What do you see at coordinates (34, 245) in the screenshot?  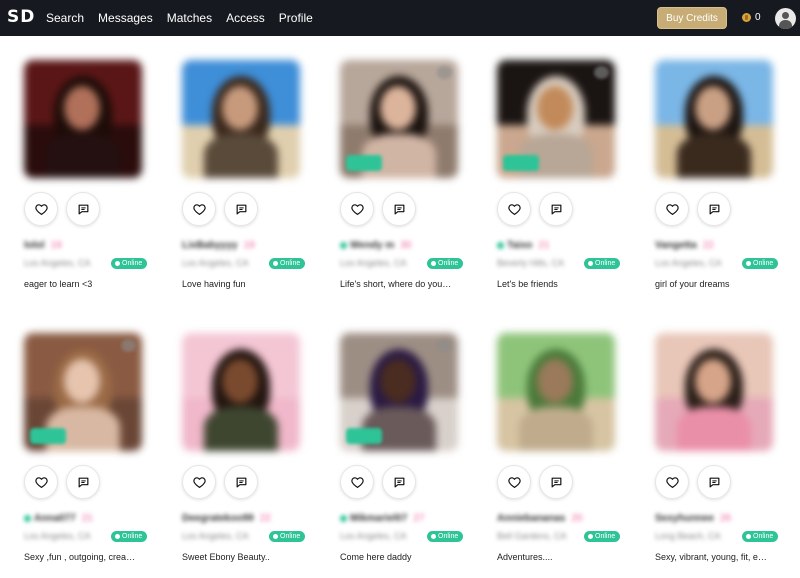 I see `profile-username: lolol` at bounding box center [34, 245].